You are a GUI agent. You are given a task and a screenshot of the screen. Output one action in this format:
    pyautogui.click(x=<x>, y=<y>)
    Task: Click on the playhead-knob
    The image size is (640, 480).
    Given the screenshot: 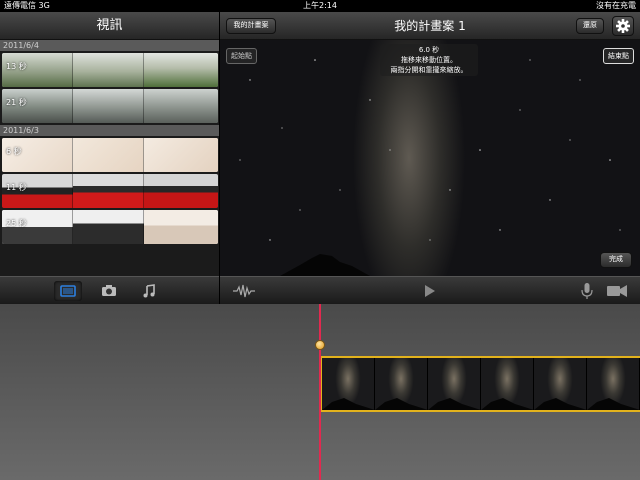 What is the action you would take?
    pyautogui.click(x=320, y=345)
    